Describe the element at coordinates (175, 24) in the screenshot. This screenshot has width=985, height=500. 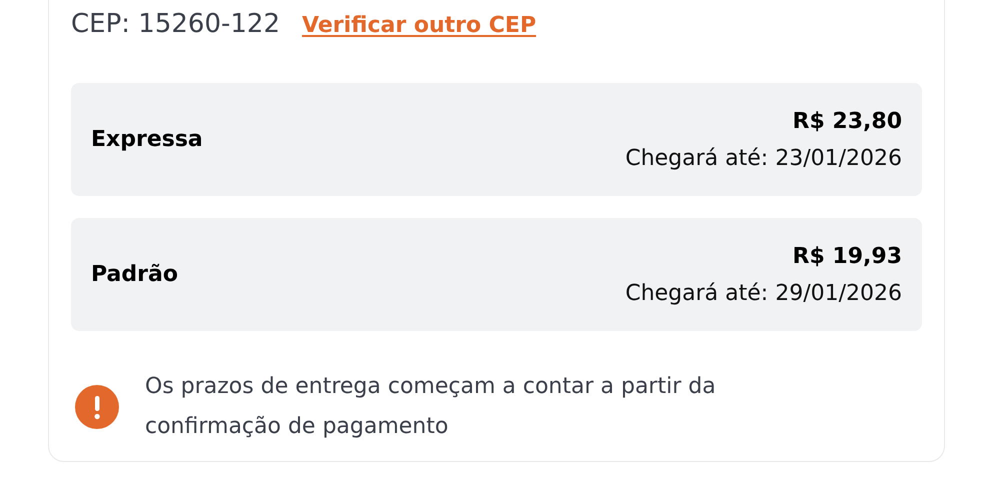
I see `cep-label: CEP: 15260-122` at that location.